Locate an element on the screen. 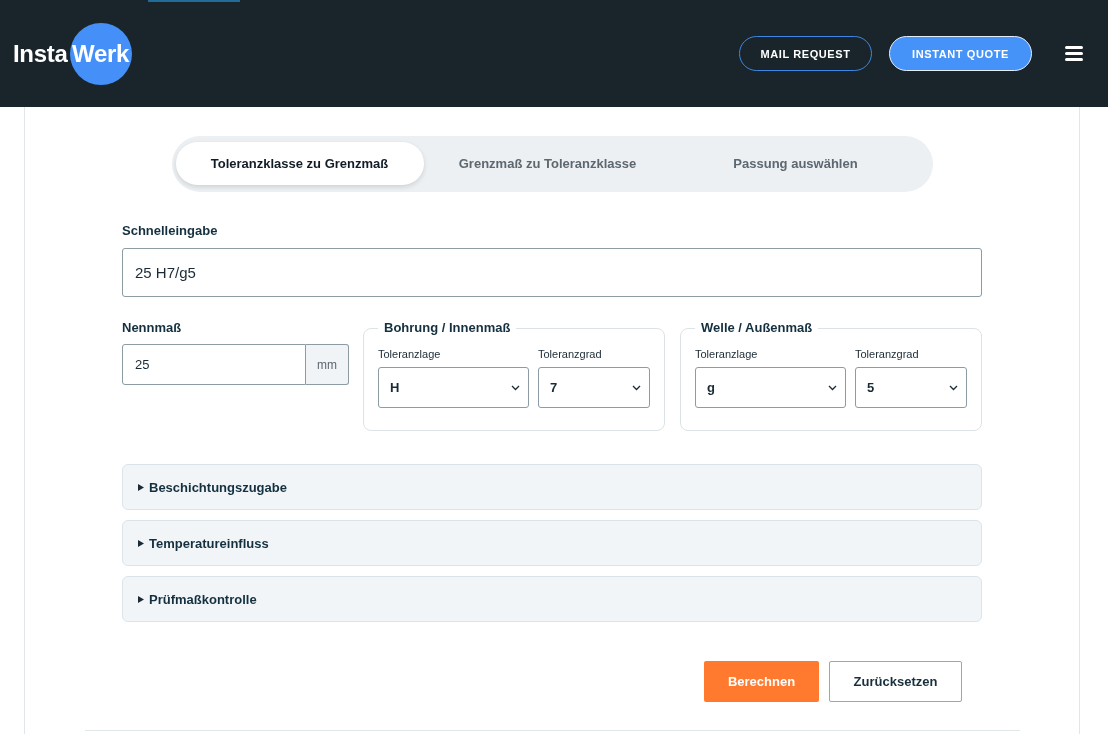 The width and height of the screenshot is (1108, 734). nominal-size-input: 25 is located at coordinates (214, 364).